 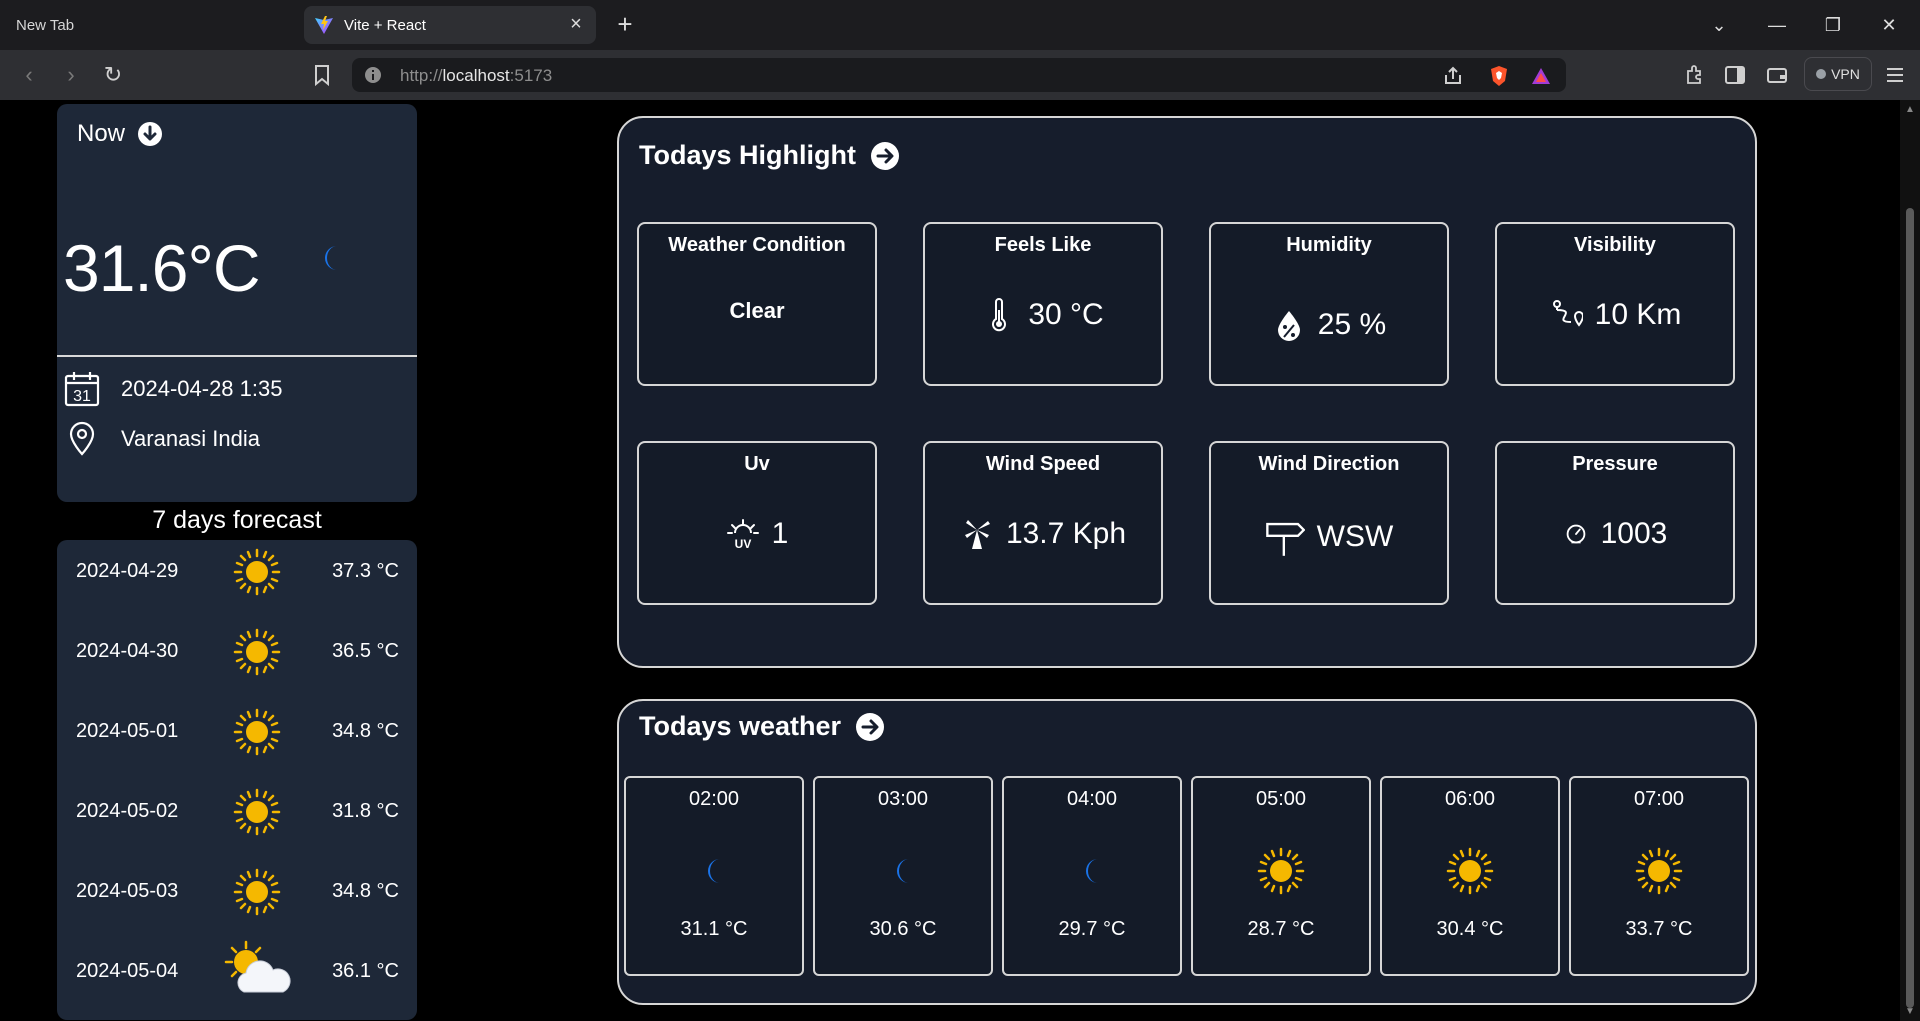 I want to click on svg-text: UV, so click(x=742, y=544).